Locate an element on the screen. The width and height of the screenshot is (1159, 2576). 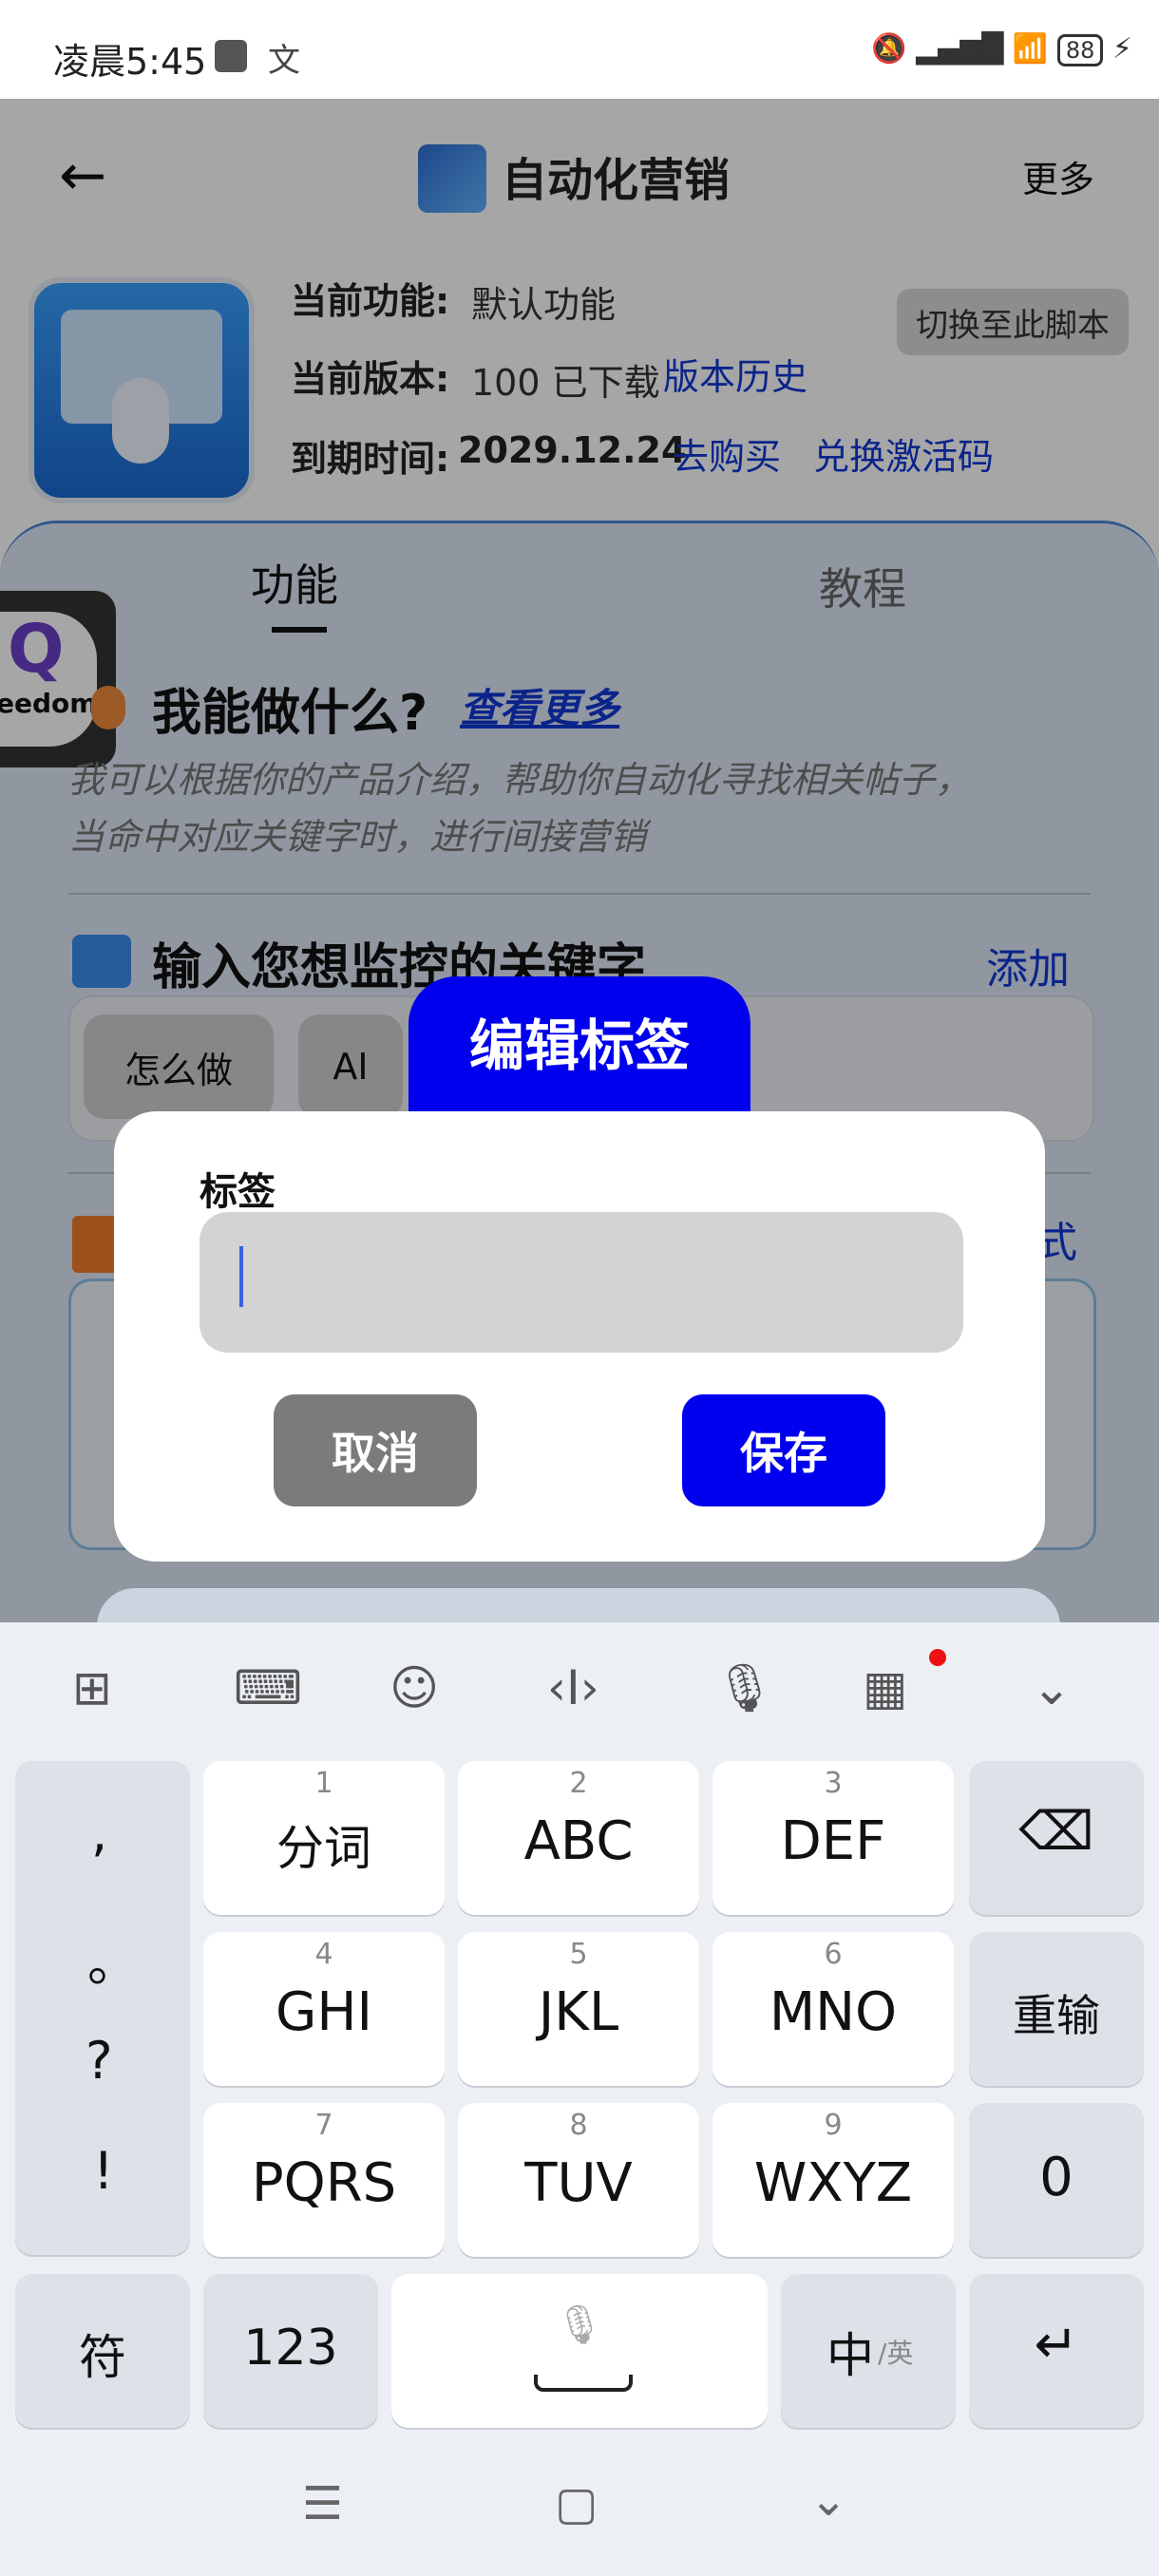
key-3: 3 DEF is located at coordinates (833, 1838).